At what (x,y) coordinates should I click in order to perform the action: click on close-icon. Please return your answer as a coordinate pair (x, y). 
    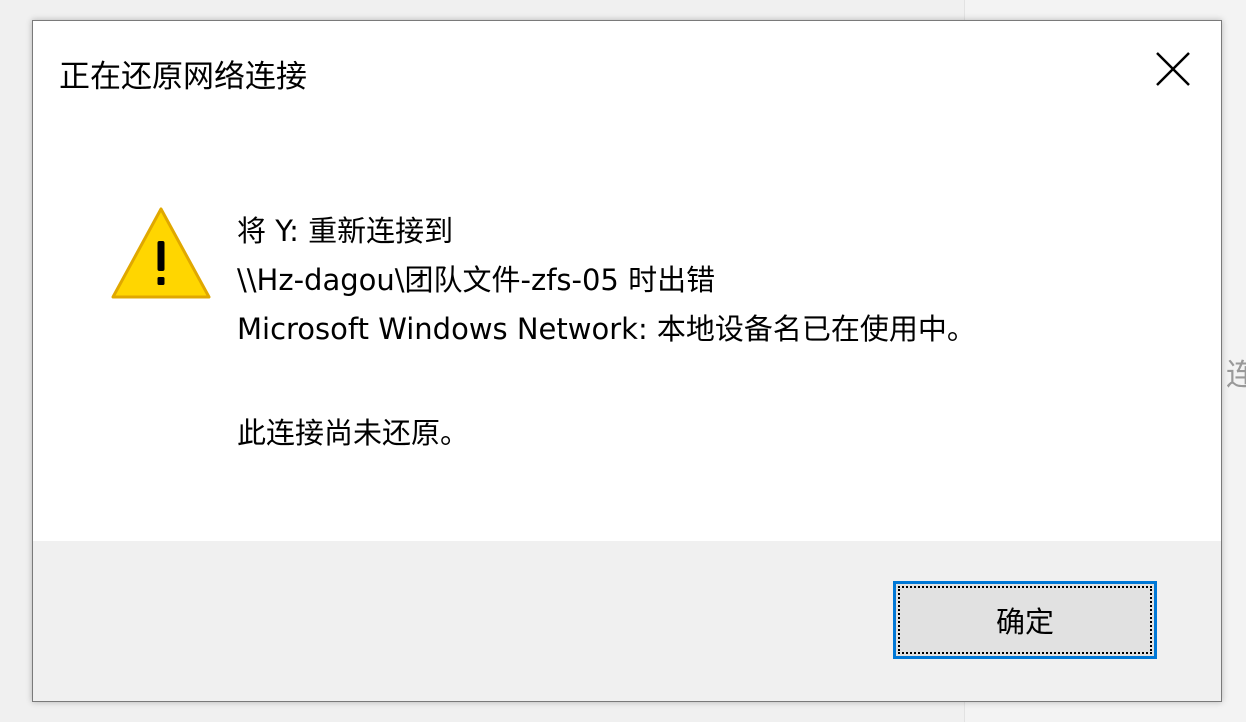
    Looking at the image, I should click on (1173, 69).